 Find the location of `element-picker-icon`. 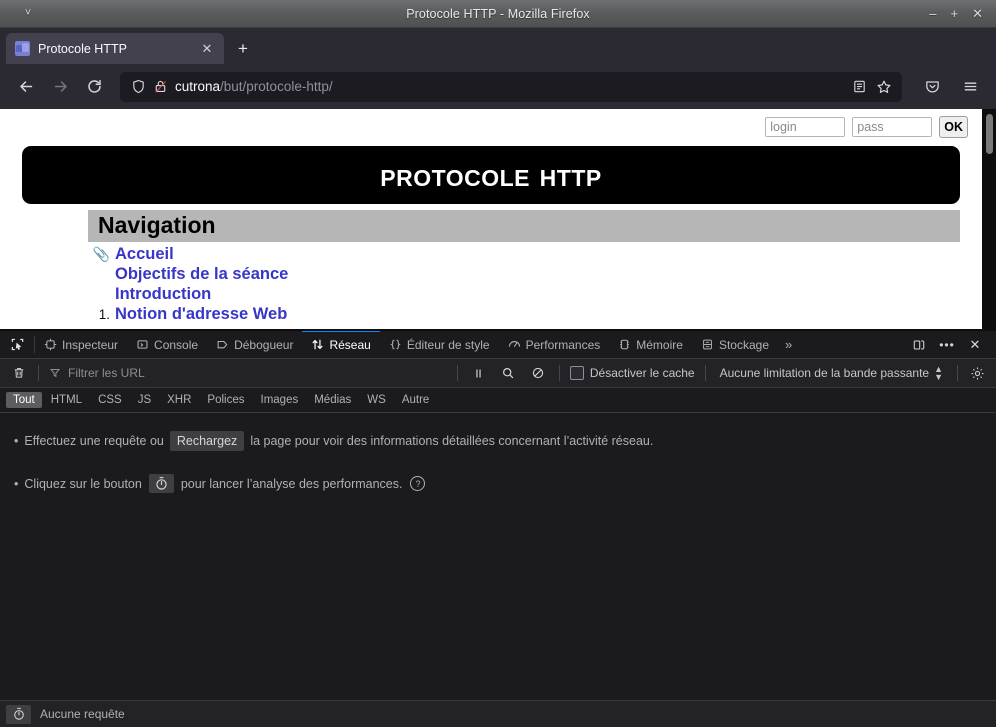

element-picker-icon is located at coordinates (17, 344).